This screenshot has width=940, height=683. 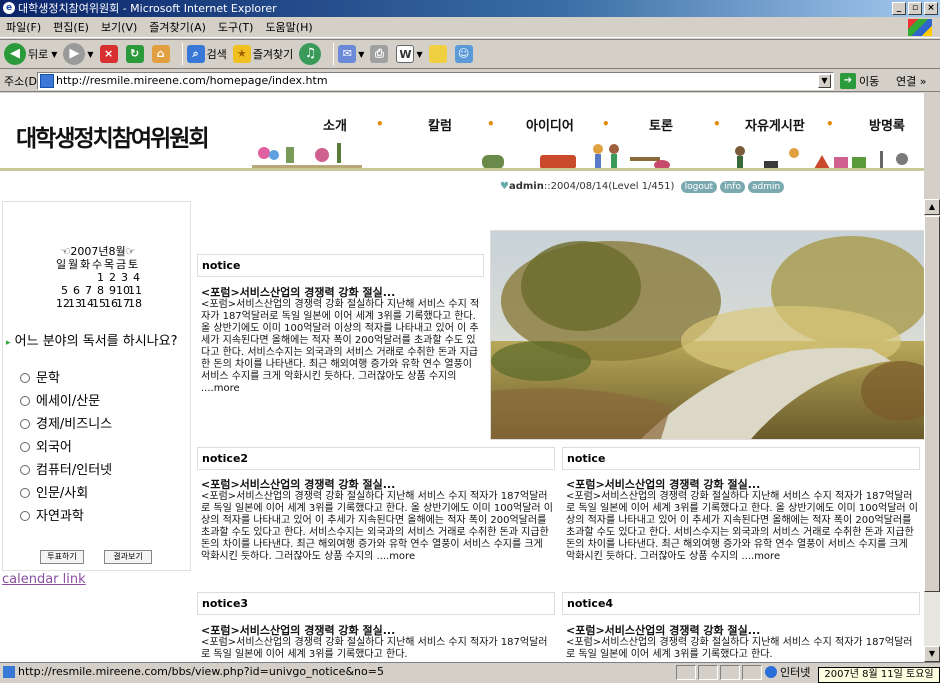 What do you see at coordinates (661, 124) in the screenshot?
I see `nav-debate: 토론` at bounding box center [661, 124].